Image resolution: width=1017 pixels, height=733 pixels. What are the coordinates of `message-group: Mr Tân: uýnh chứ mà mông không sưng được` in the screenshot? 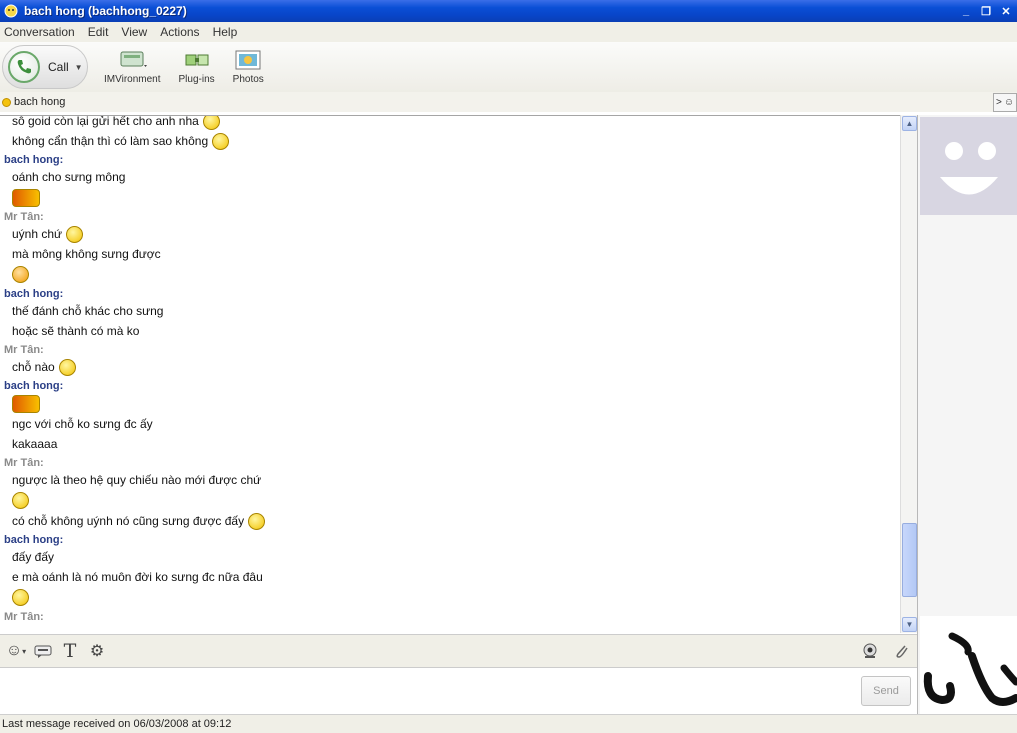 It's located at (450, 247).